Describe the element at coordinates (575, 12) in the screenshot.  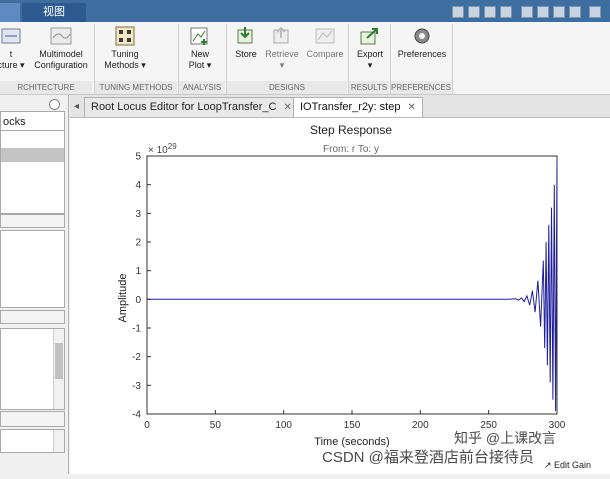
I see `help-icon` at that location.